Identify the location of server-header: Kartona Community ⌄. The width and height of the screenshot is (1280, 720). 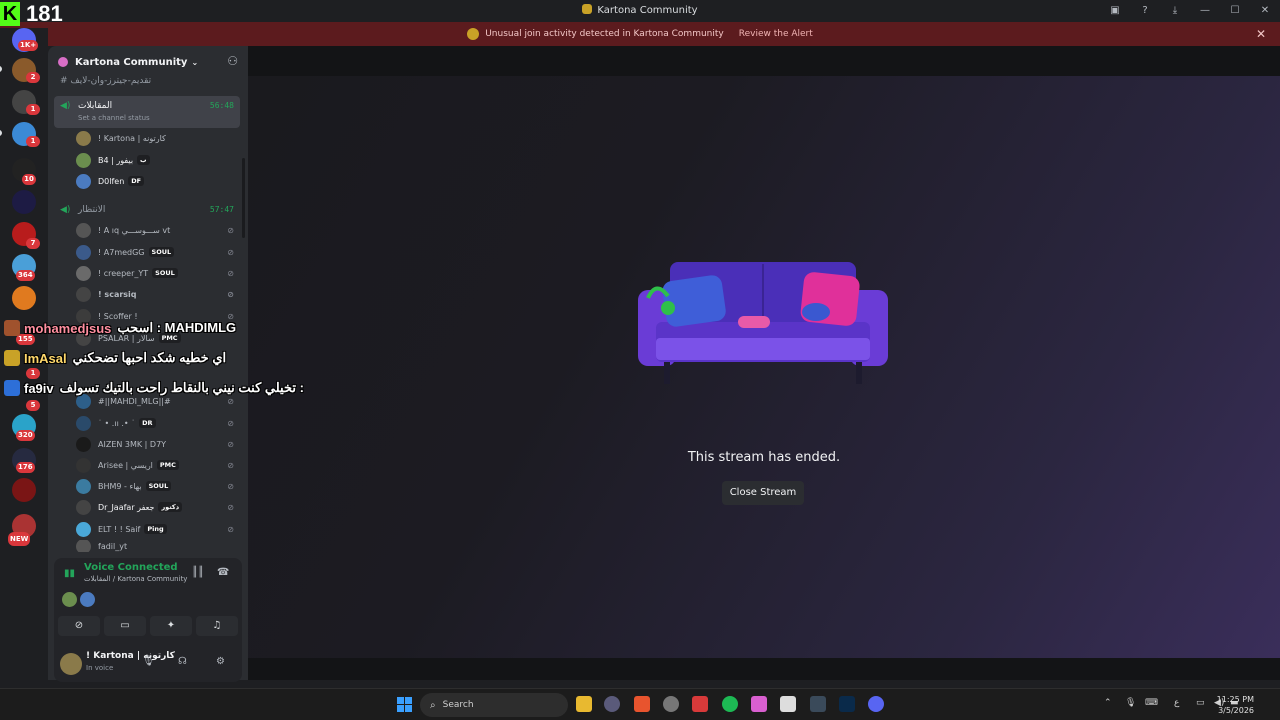
(148, 62).